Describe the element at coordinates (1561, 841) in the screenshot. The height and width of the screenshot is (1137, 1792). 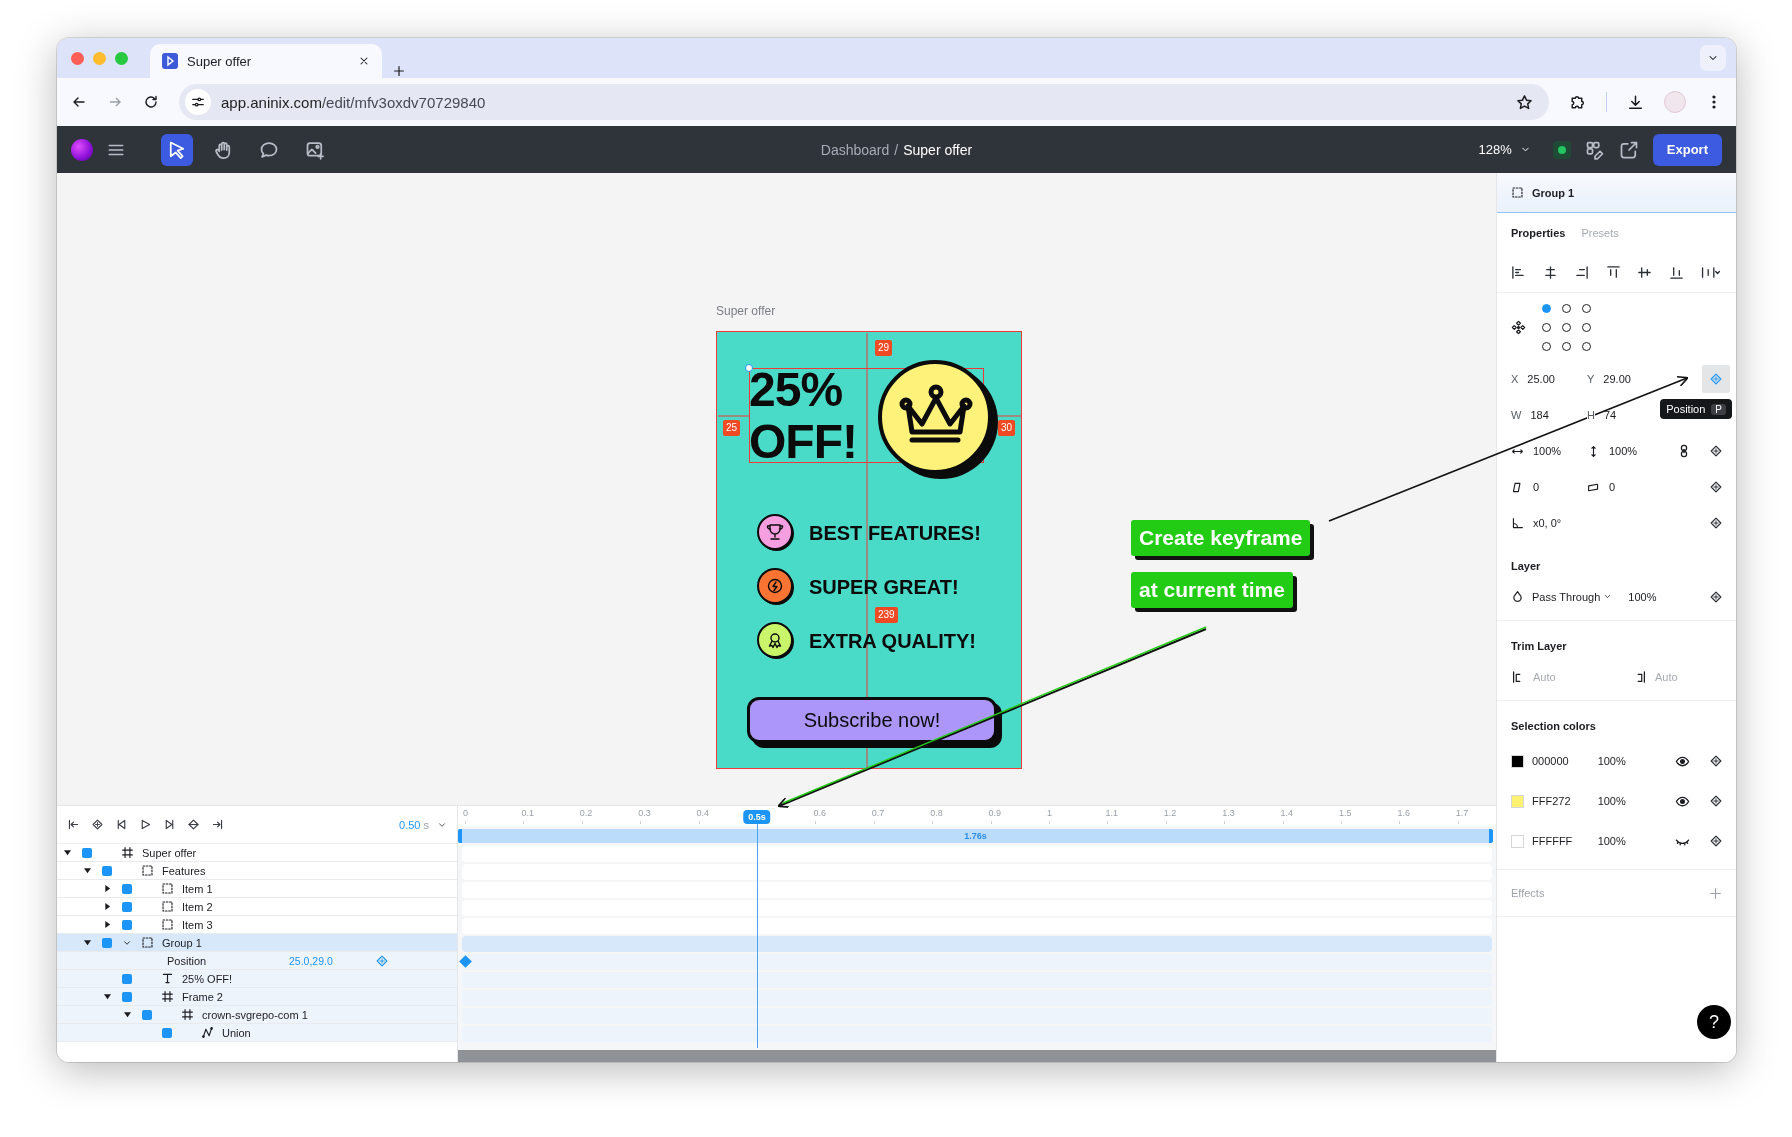
I see `color-hex: FFFFFF` at that location.